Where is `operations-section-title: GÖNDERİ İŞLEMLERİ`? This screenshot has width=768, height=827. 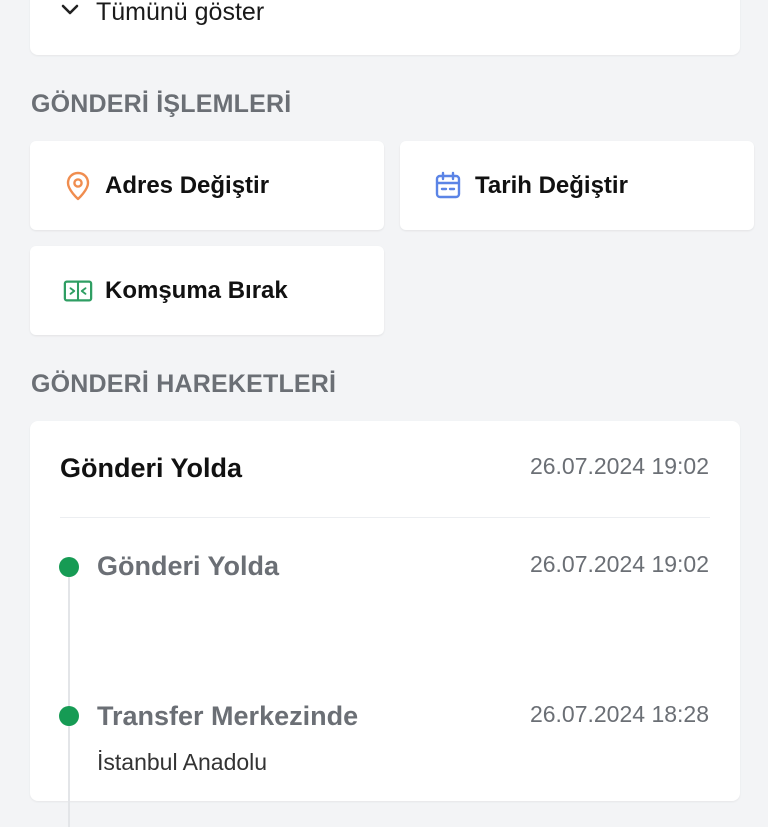 operations-section-title: GÖNDERİ İŞLEMLERİ is located at coordinates (161, 104).